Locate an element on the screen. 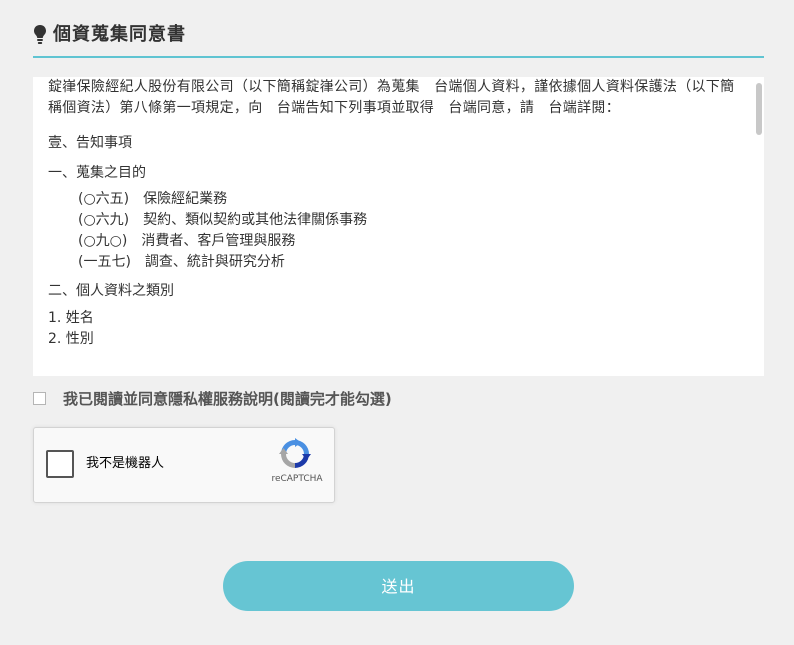 The height and width of the screenshot is (645, 794). recaptcha-label: 我不是機器人 is located at coordinates (125, 463).